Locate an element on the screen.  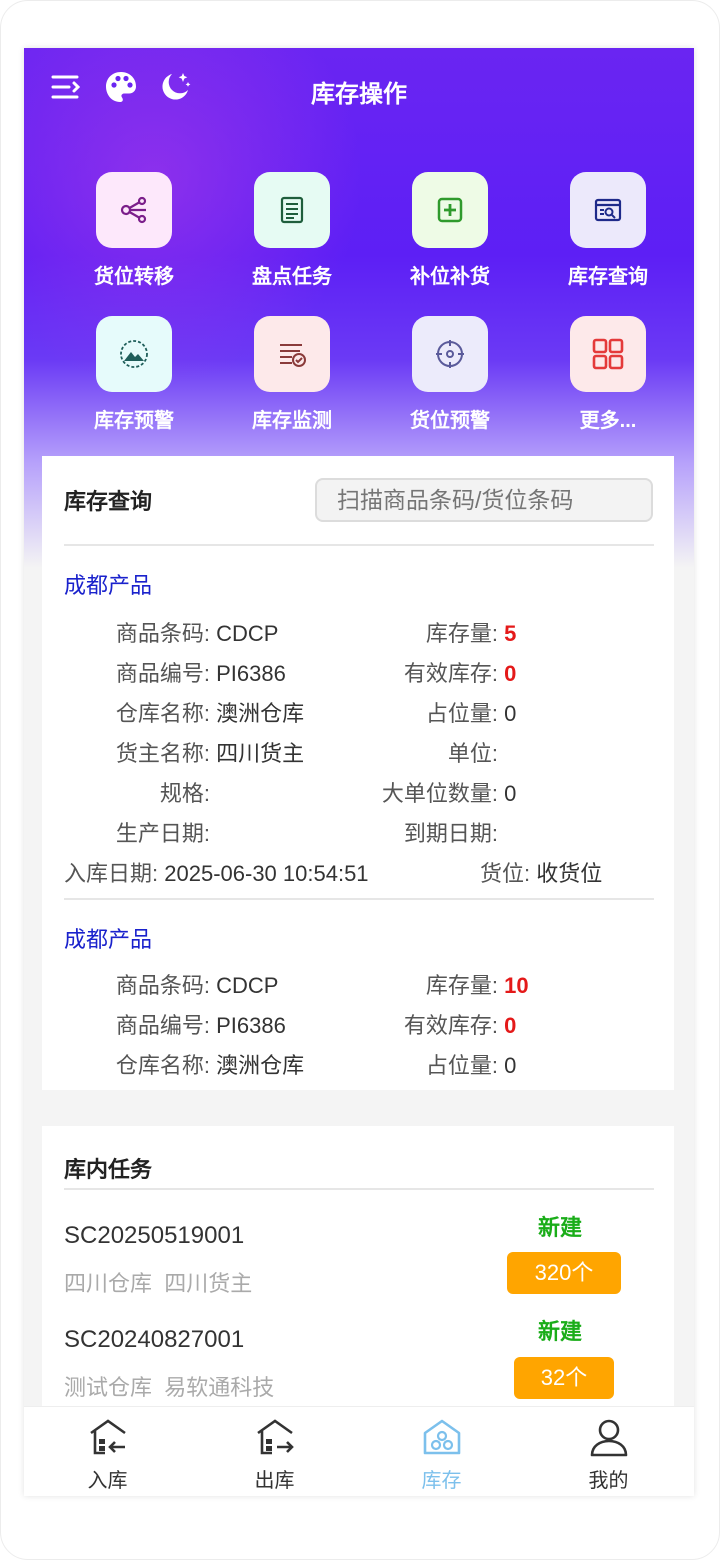
tab-inbound: 入库 is located at coordinates (107, 1451).